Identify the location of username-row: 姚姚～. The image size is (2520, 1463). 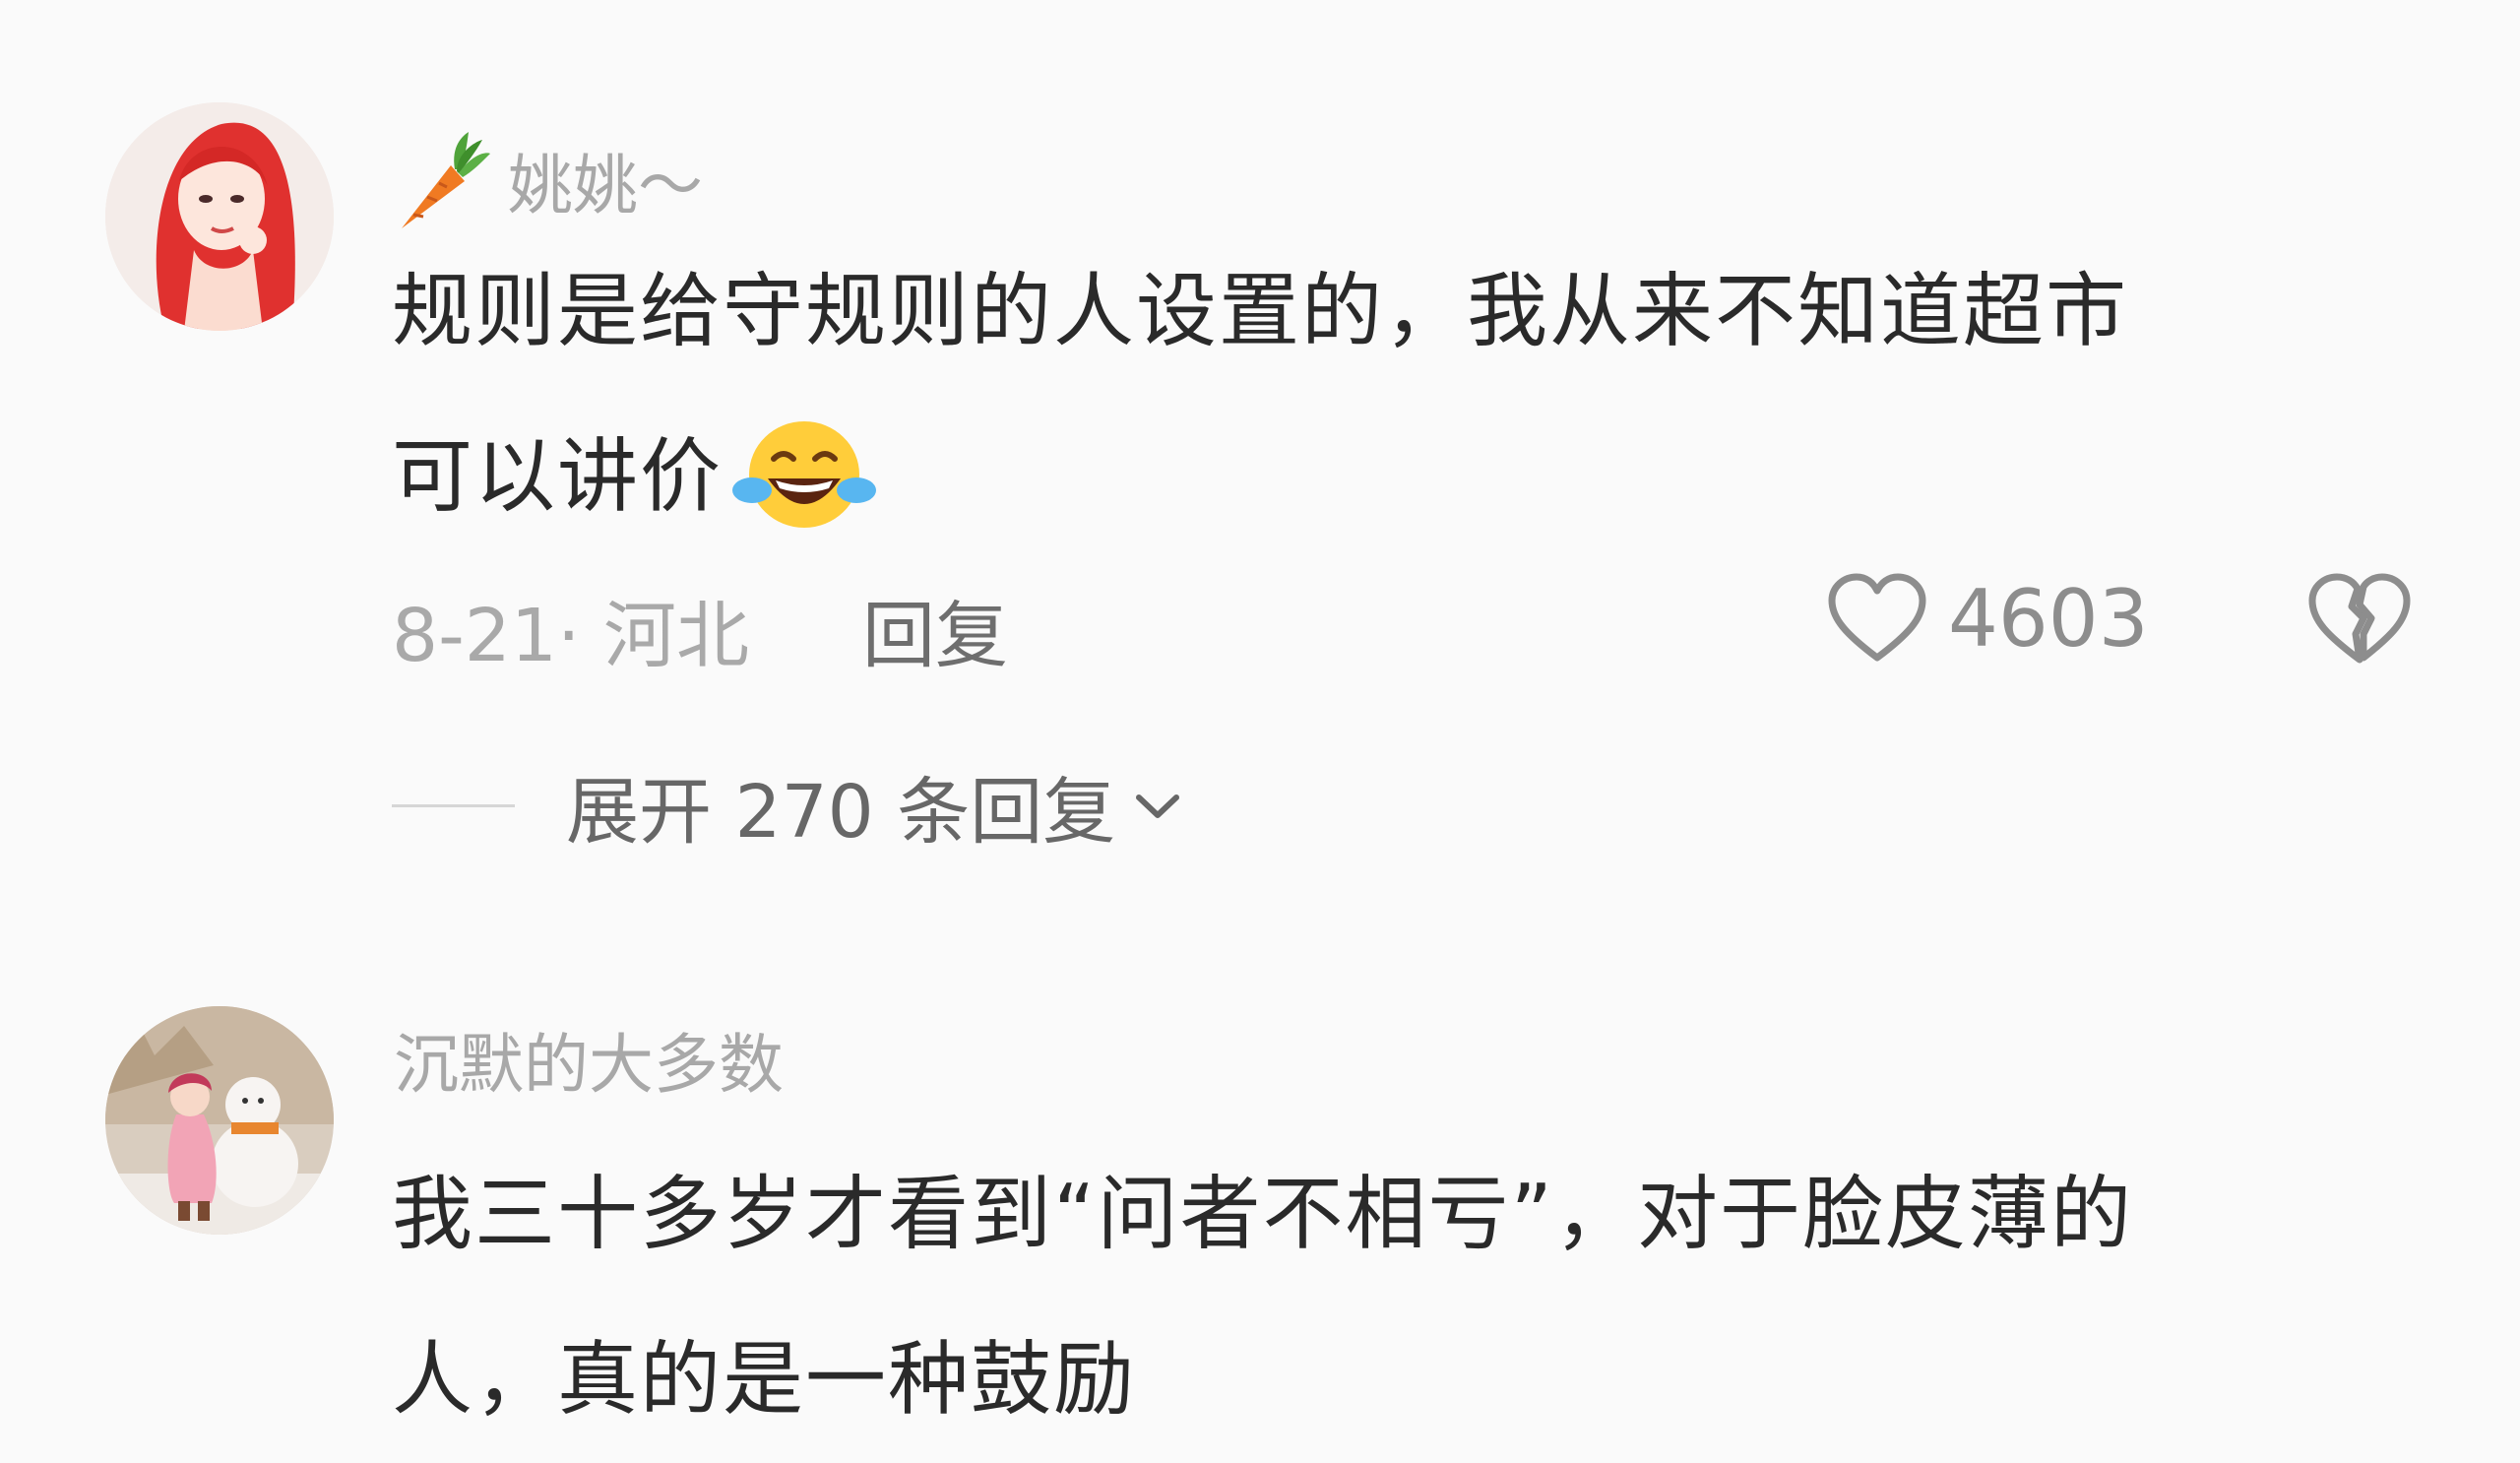
(548, 180).